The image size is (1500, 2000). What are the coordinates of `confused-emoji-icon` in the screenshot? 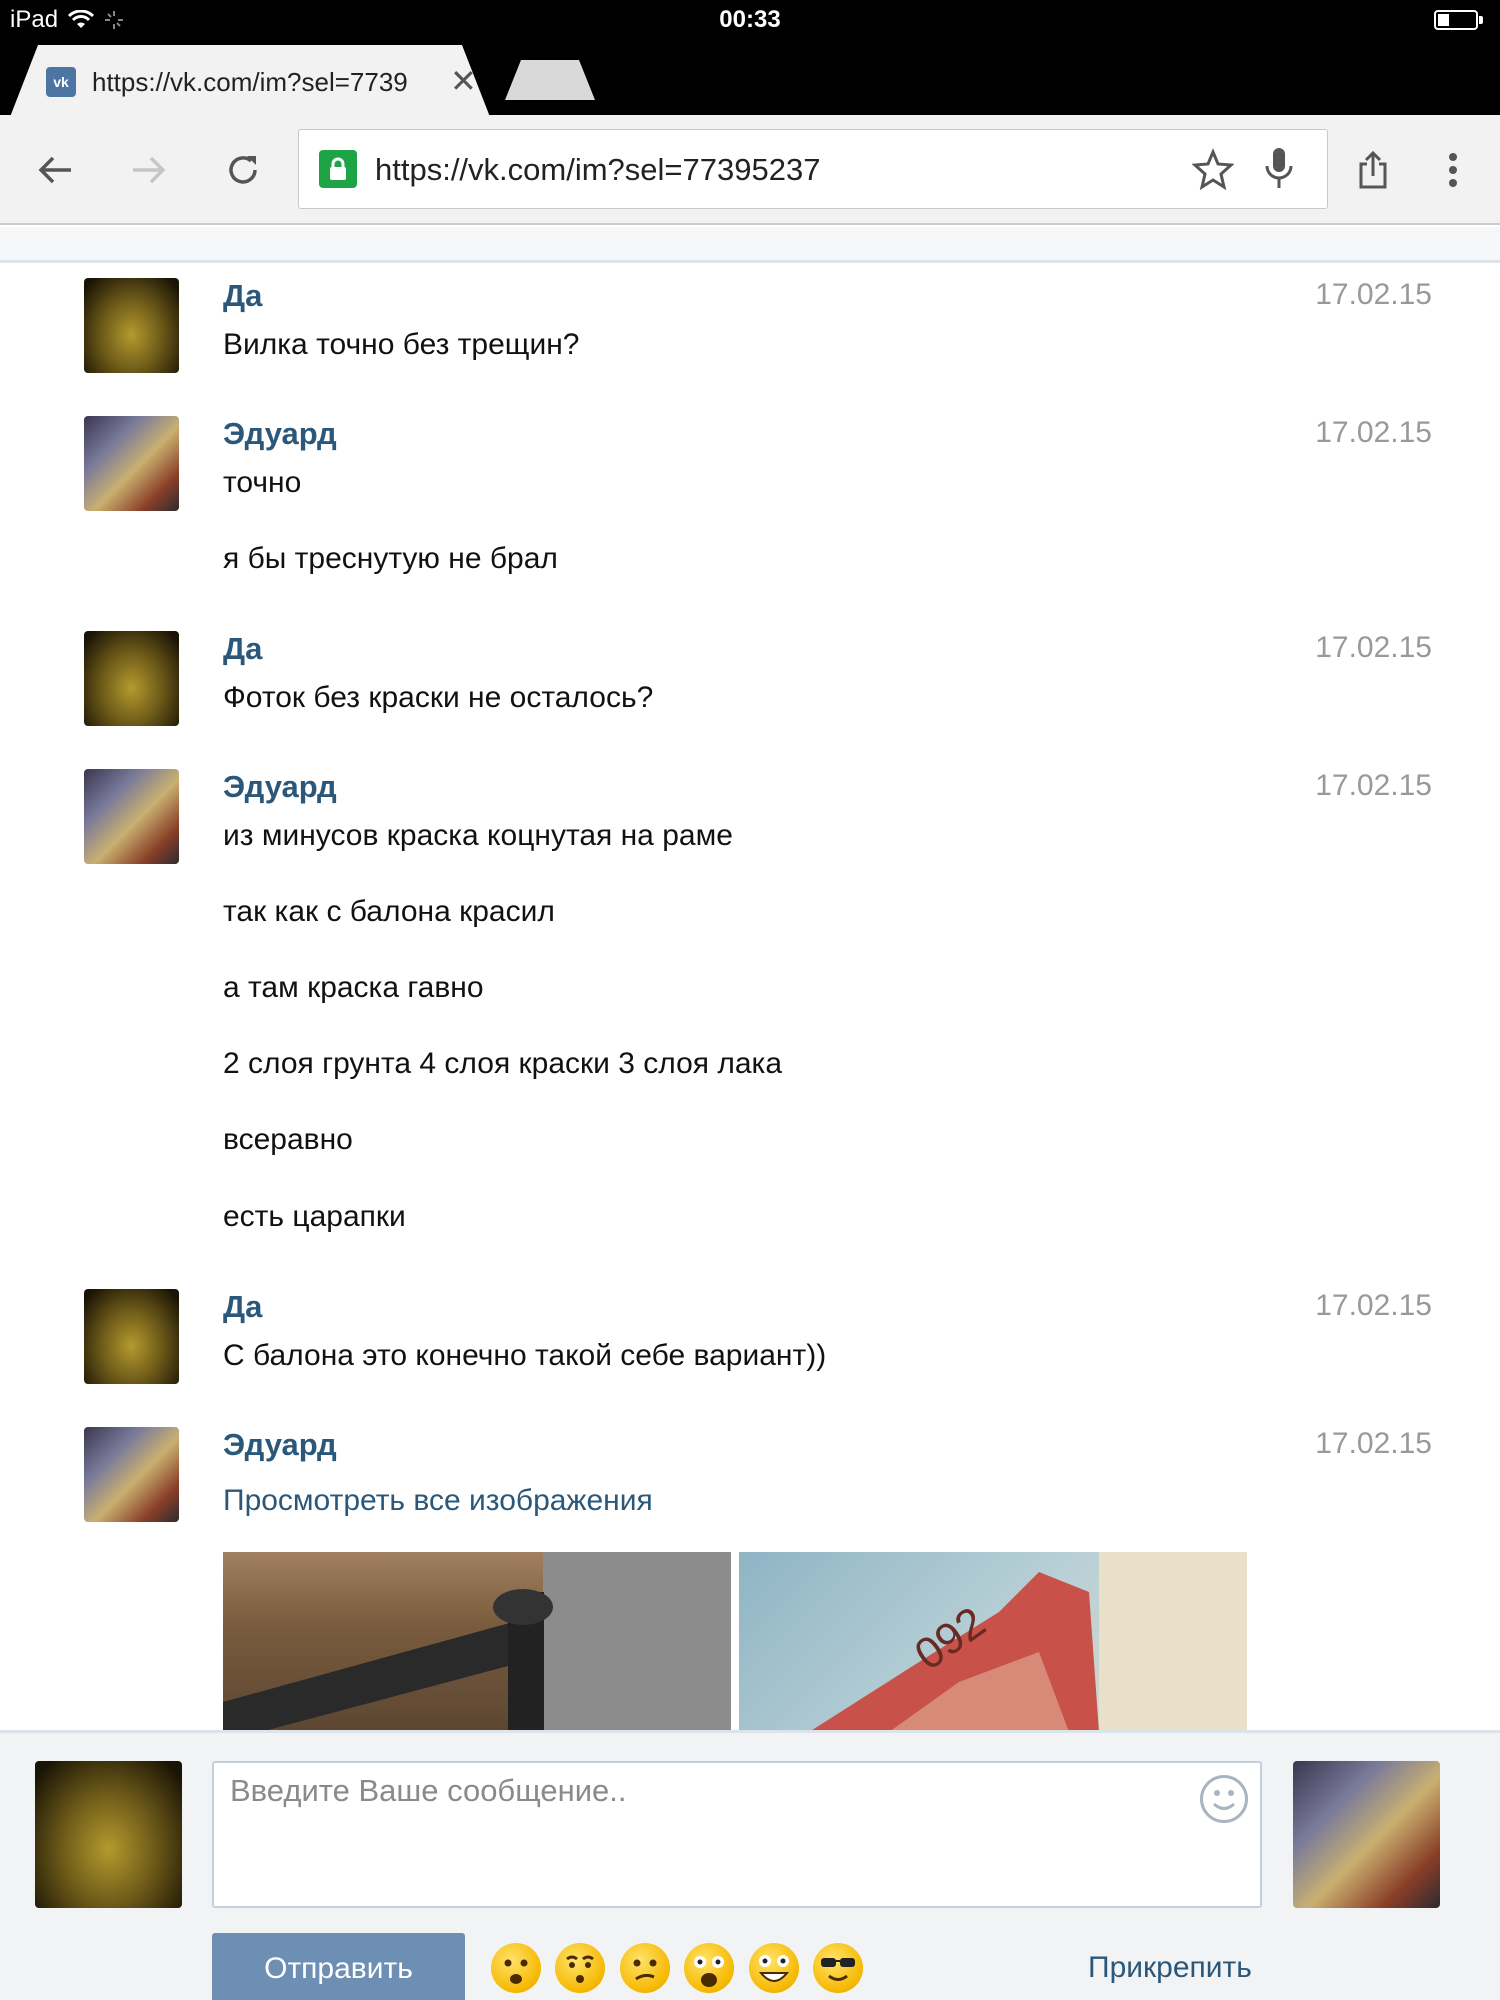 It's located at (645, 1968).